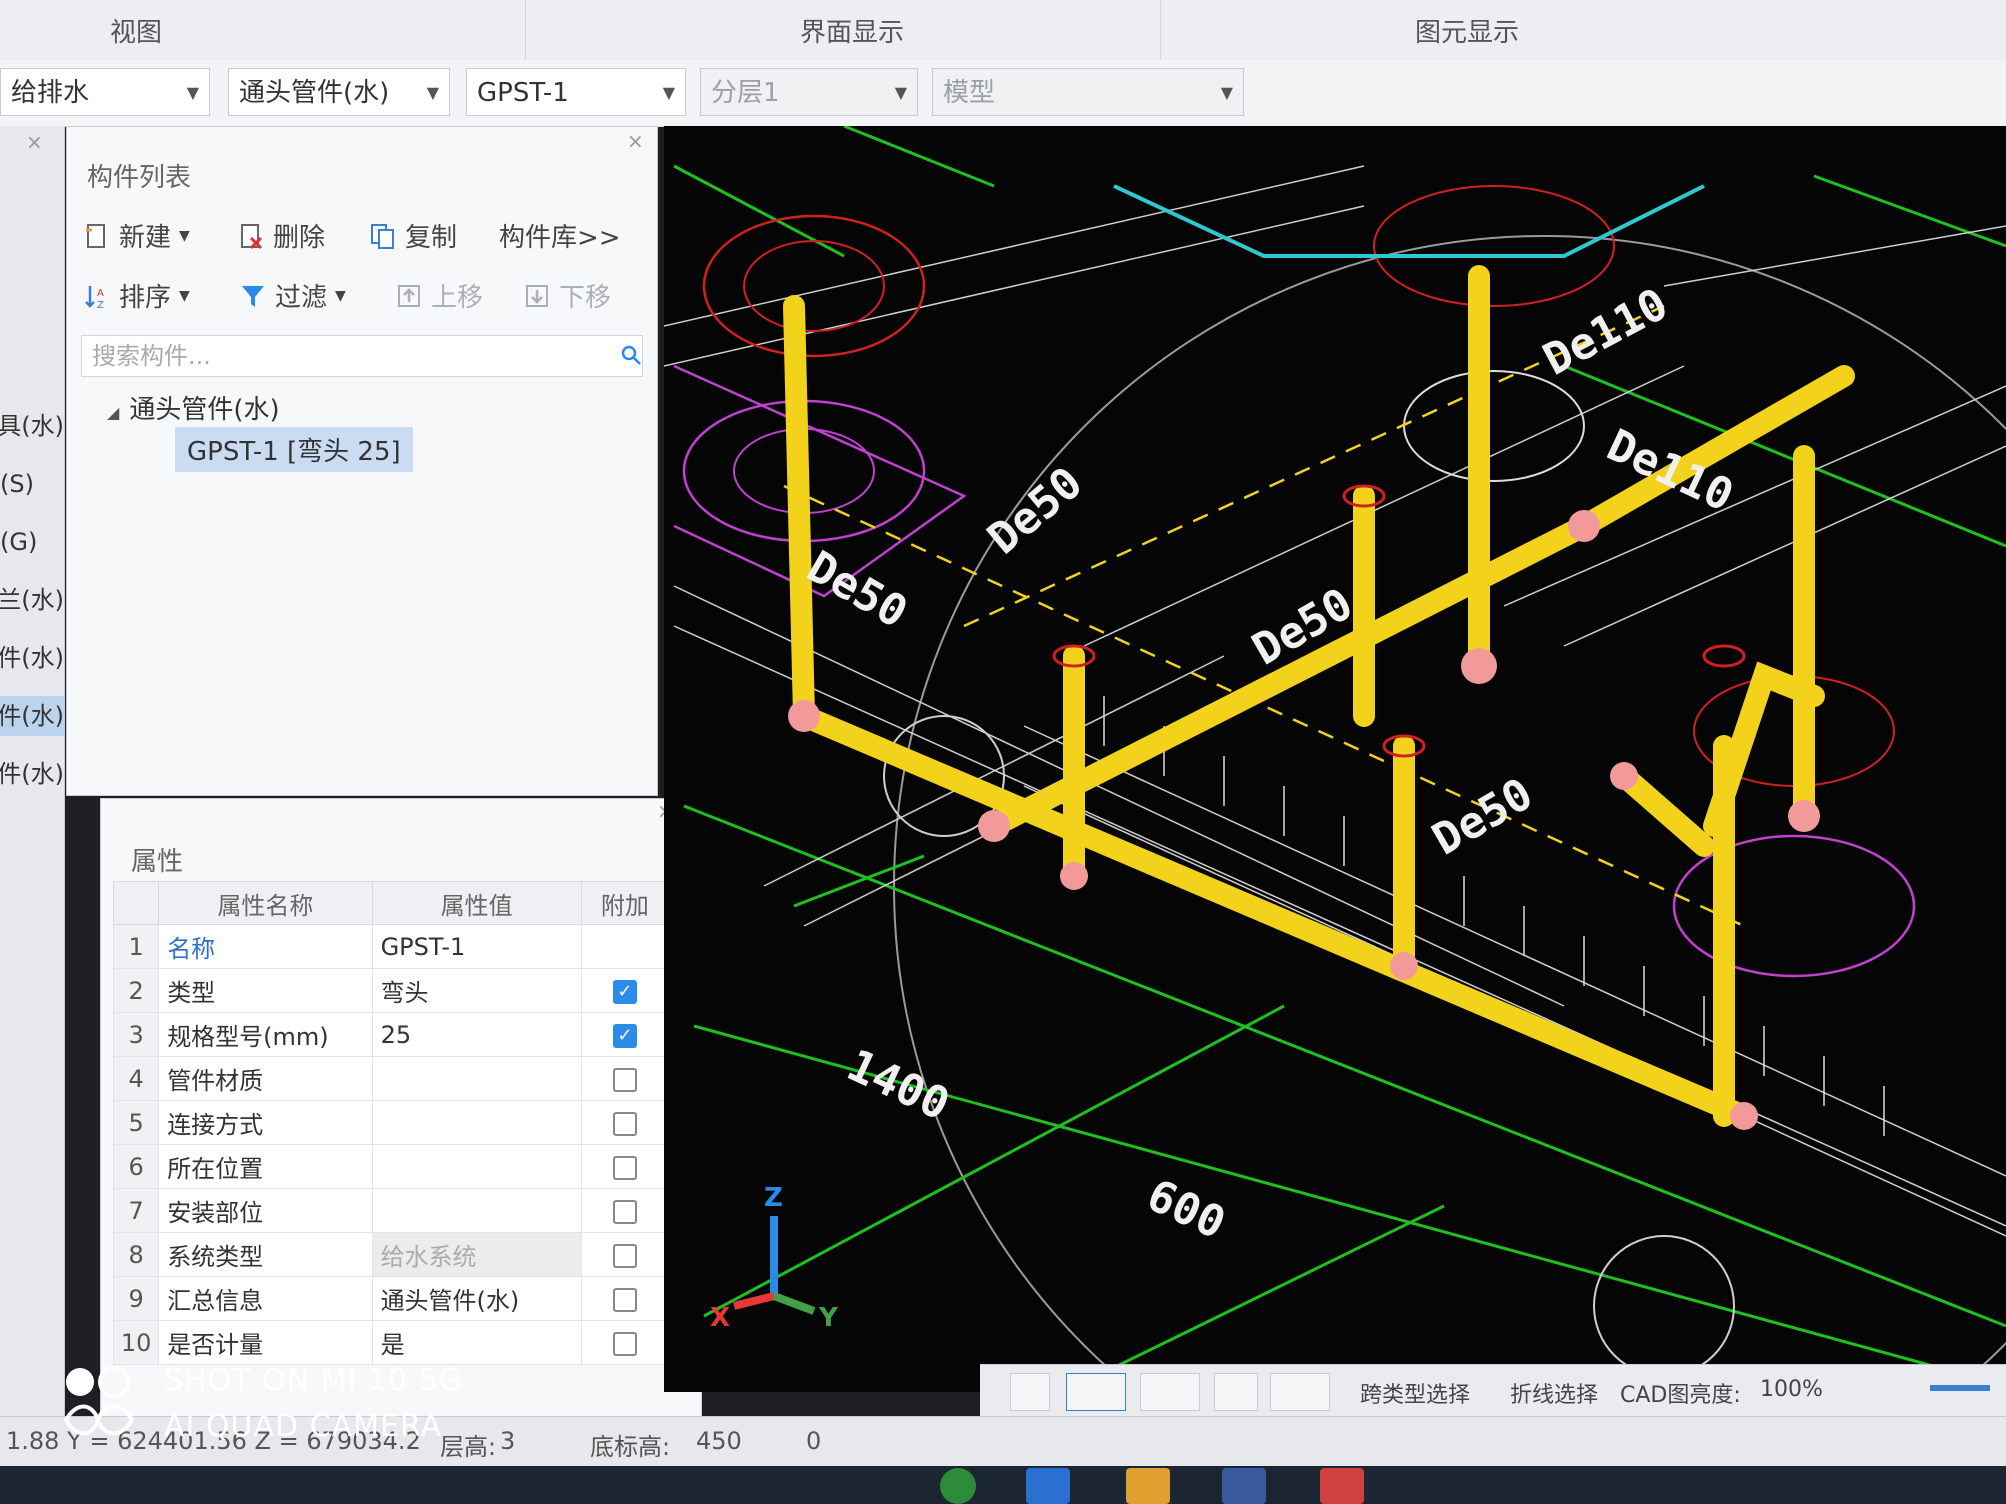  What do you see at coordinates (32, 484) in the screenshot?
I see `strip-item: (S)` at bounding box center [32, 484].